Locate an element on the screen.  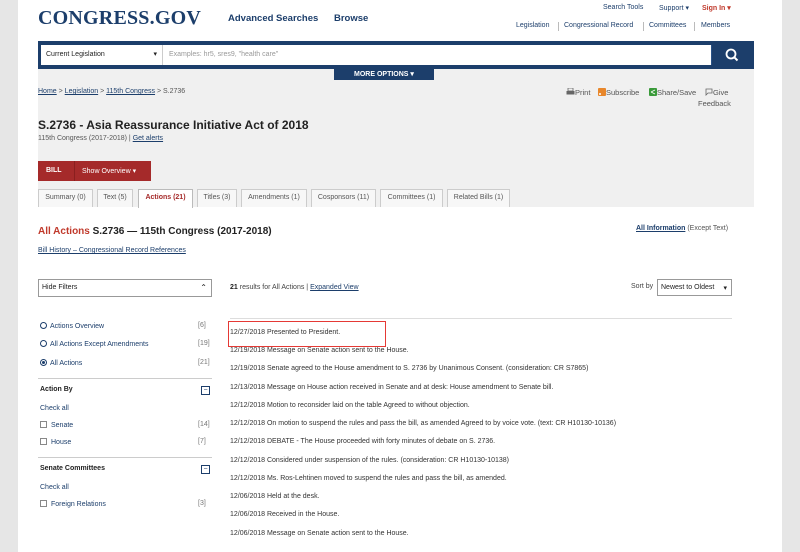
breadcrumb-legislation: Legislation is located at coordinates (81, 91).